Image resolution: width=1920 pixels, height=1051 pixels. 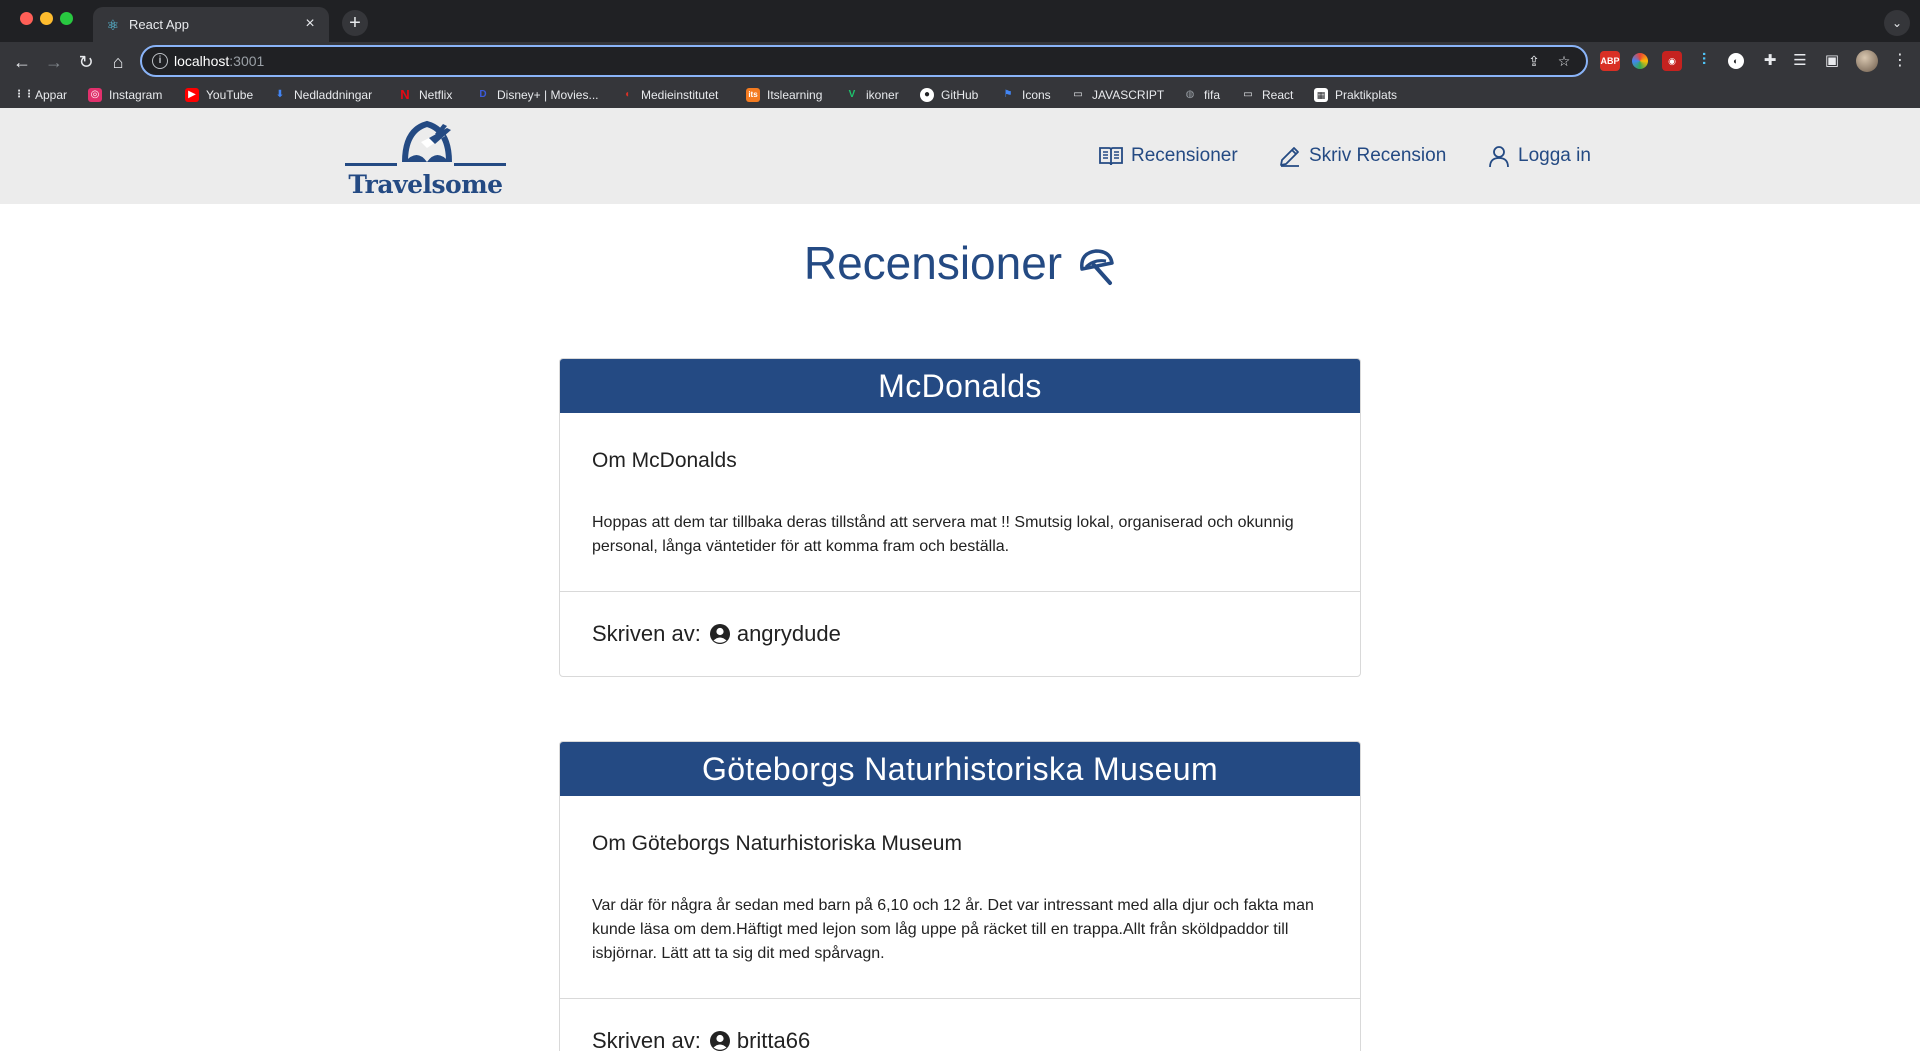 I want to click on pencil-icon, so click(x=1289, y=157).